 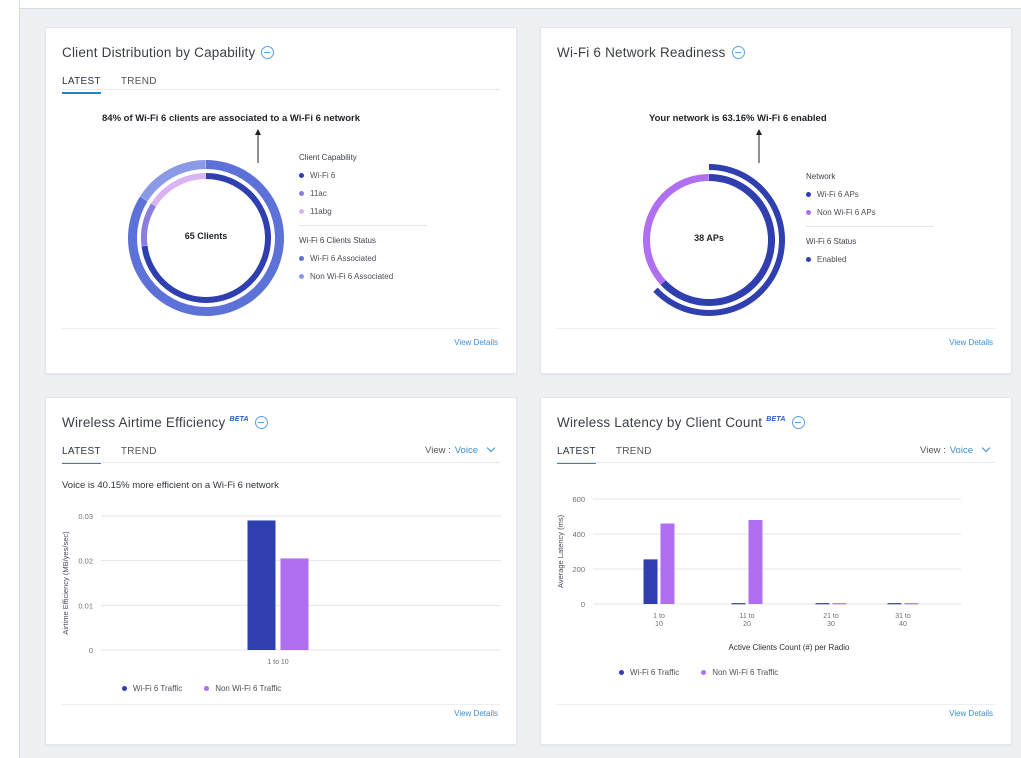 I want to click on y-tick-label: 0.02, so click(x=85, y=561).